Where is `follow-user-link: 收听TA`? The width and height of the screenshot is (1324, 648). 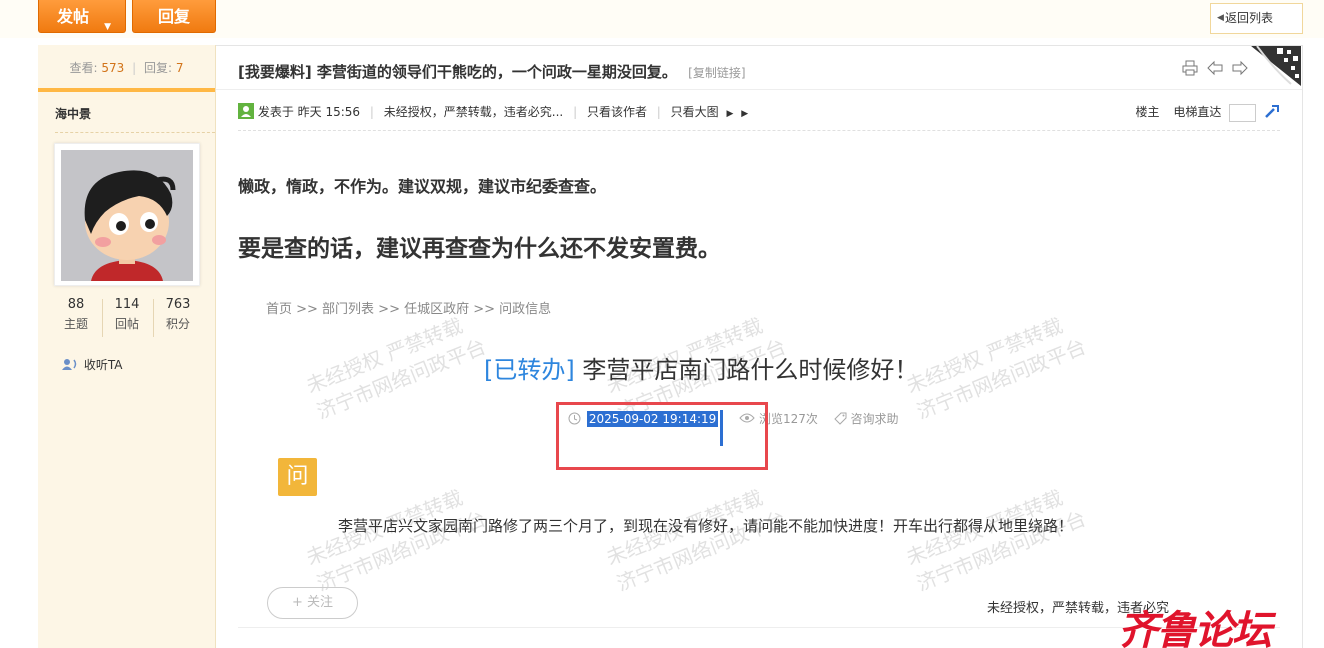 follow-user-link: 收听TA is located at coordinates (92, 364).